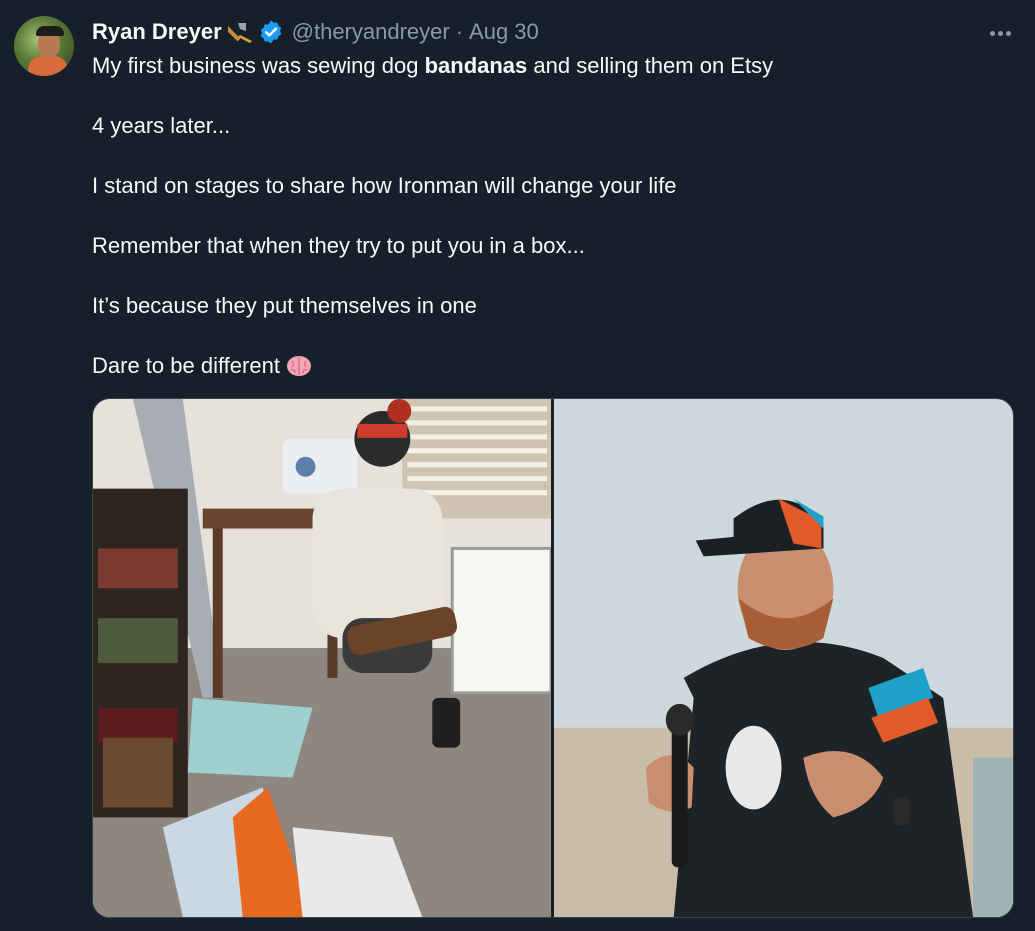 This screenshot has width=1035, height=931. What do you see at coordinates (157, 32) in the screenshot?
I see `author-name: Ryan Dreyer` at bounding box center [157, 32].